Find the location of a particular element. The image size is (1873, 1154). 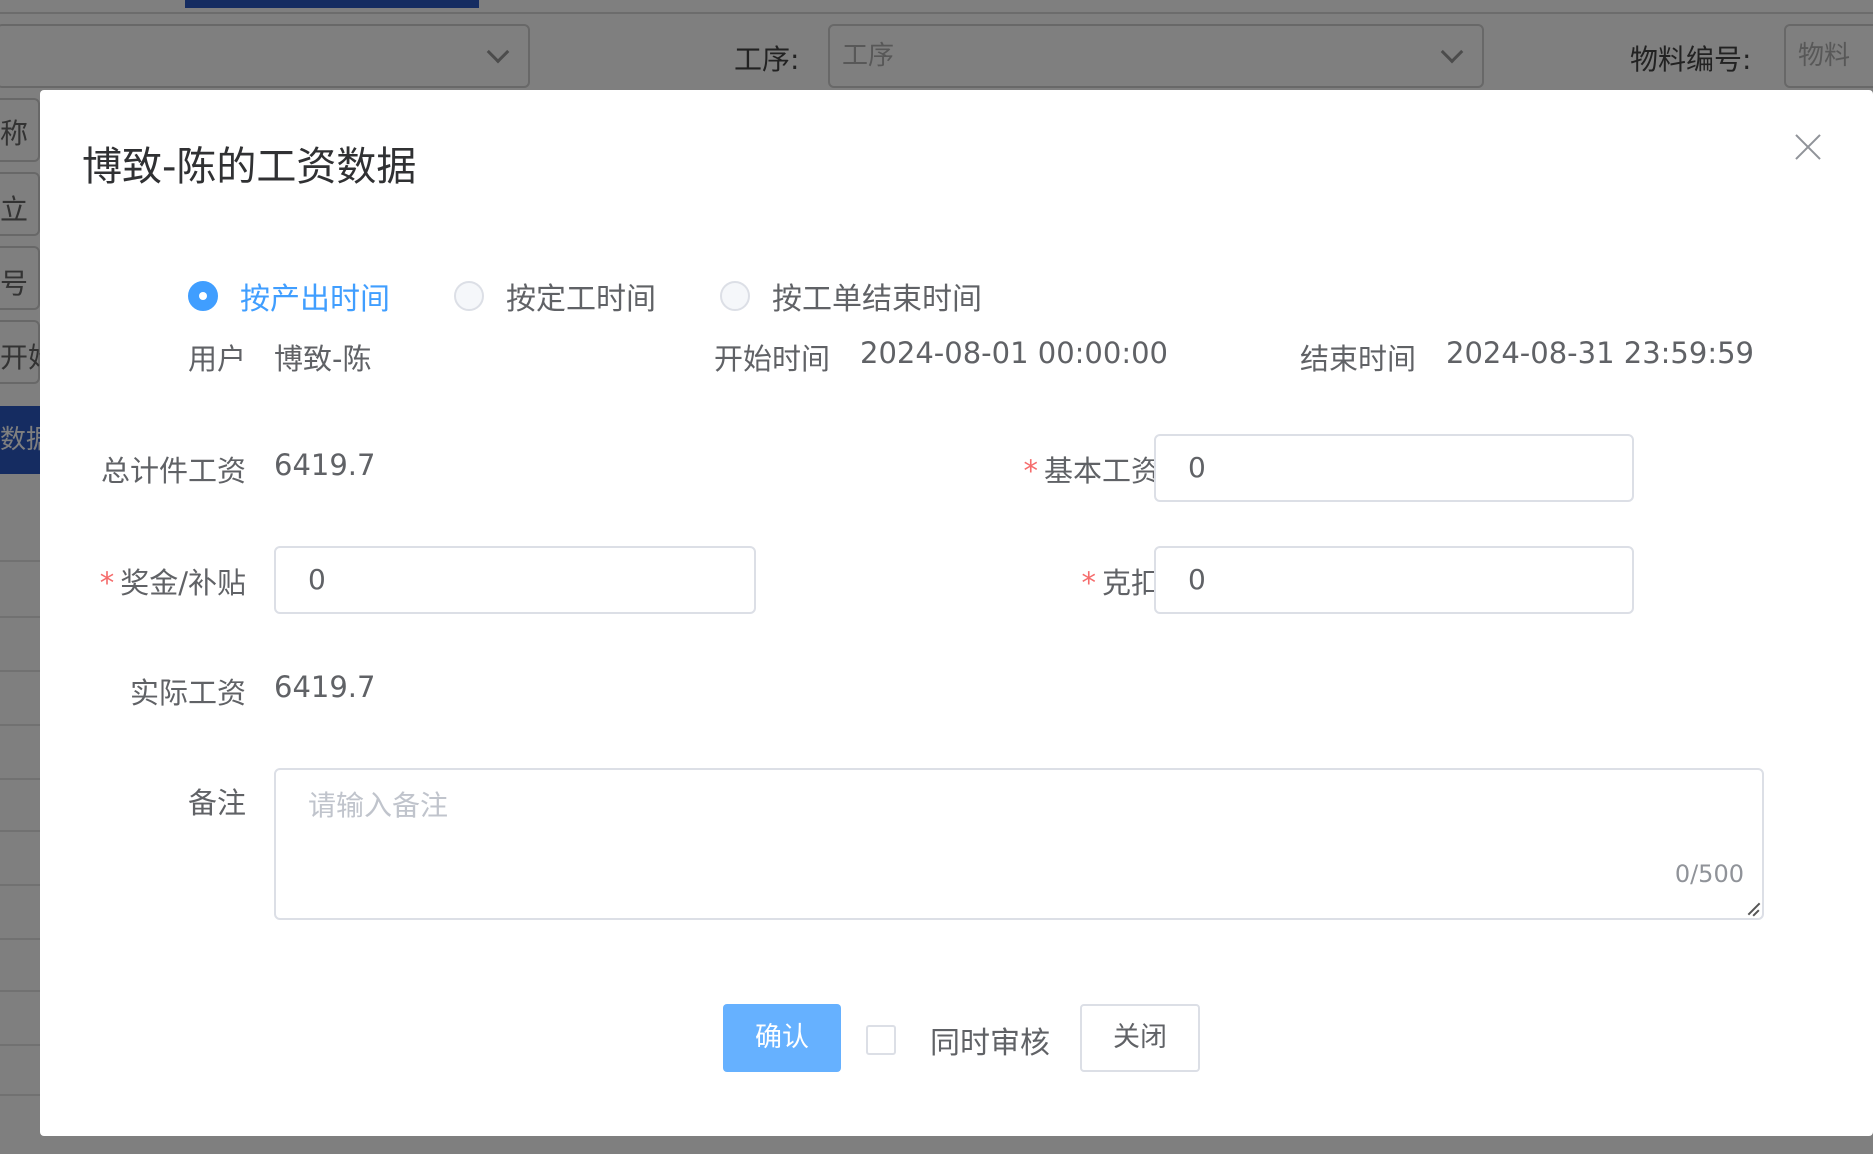

base-salary-input: 0 is located at coordinates (1394, 468).